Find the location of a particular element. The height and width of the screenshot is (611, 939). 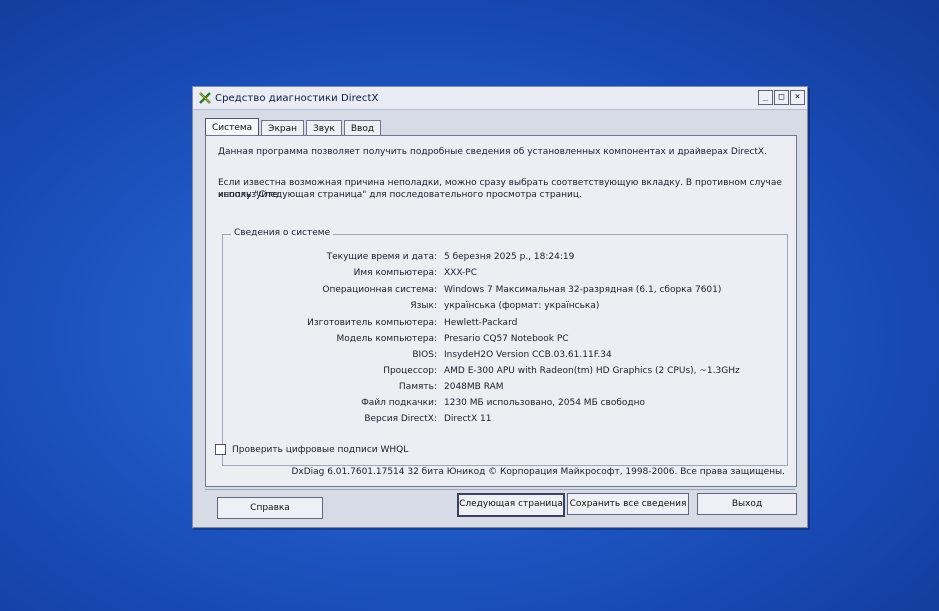

whql-checkbox-row: Проверить цифровые подписи WHQL is located at coordinates (311, 449).